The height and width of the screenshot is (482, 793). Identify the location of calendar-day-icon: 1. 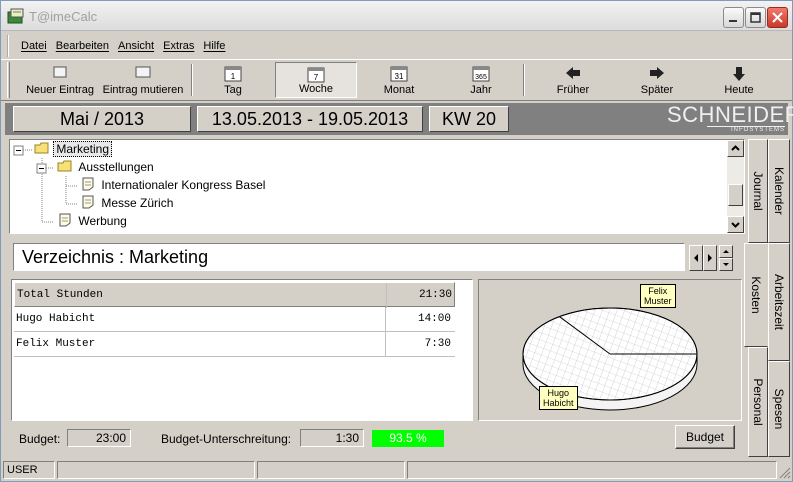
(233, 74).